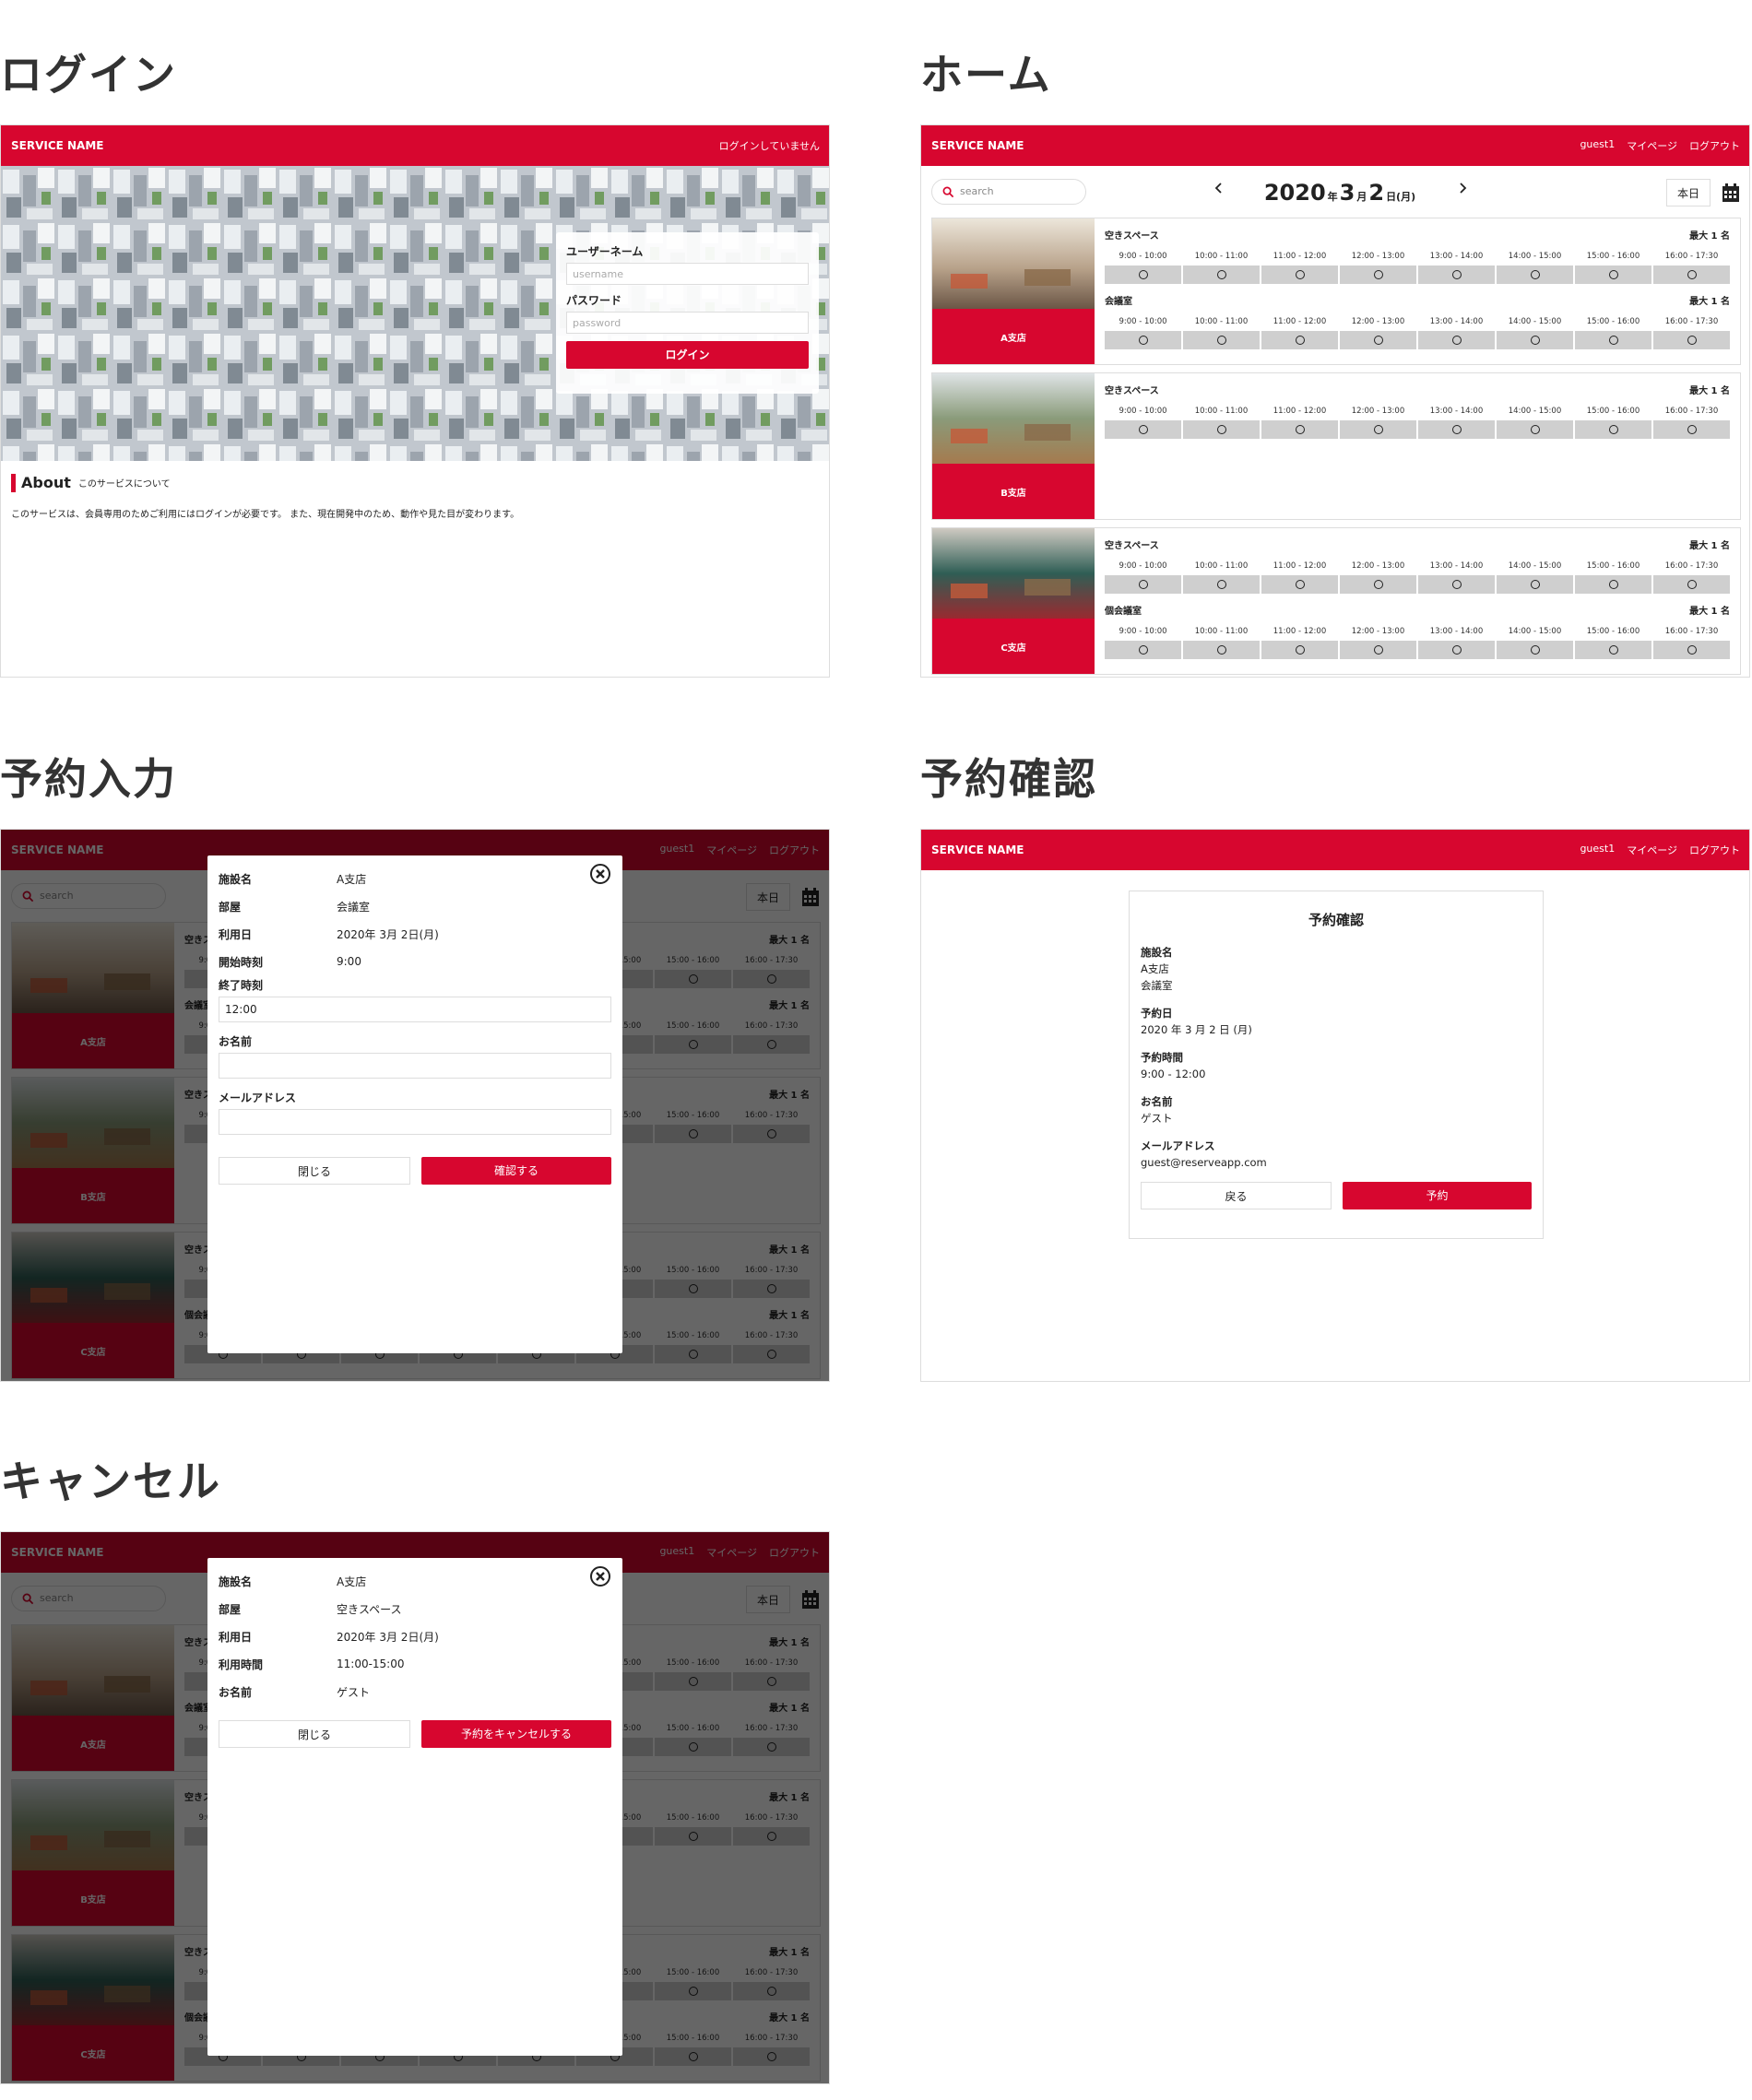  Describe the element at coordinates (1008, 192) in the screenshot. I see `search-input: search` at that location.